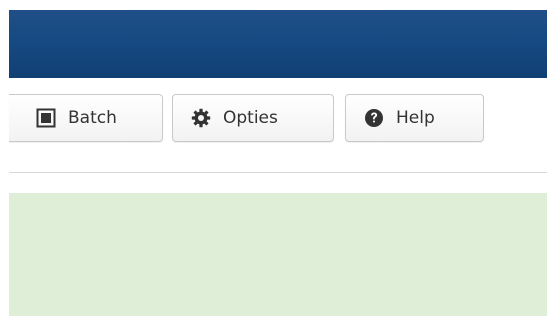 Image resolution: width=547 pixels, height=316 pixels. Describe the element at coordinates (201, 118) in the screenshot. I see `gear-icon` at that location.